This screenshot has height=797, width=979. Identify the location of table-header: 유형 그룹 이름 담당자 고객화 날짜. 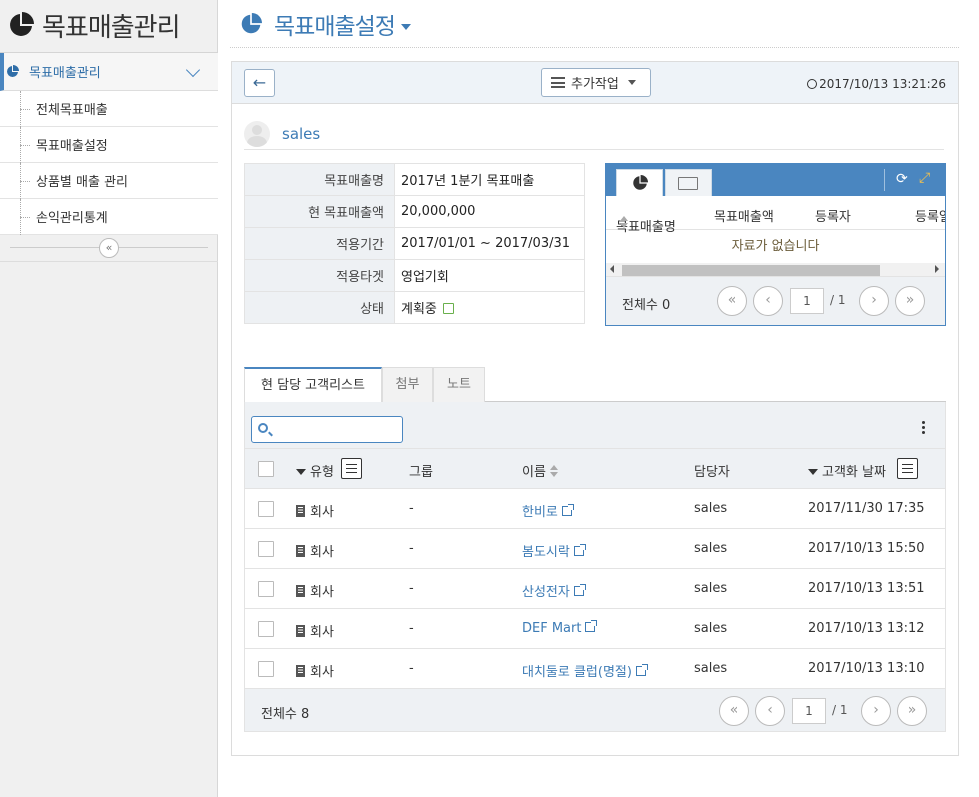
(595, 469).